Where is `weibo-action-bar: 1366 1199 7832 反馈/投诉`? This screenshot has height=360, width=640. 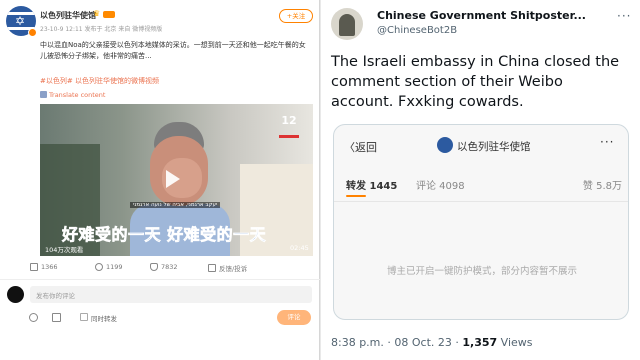
weibo-action-bar: 1366 1199 7832 反馈/投诉 is located at coordinates (160, 270).